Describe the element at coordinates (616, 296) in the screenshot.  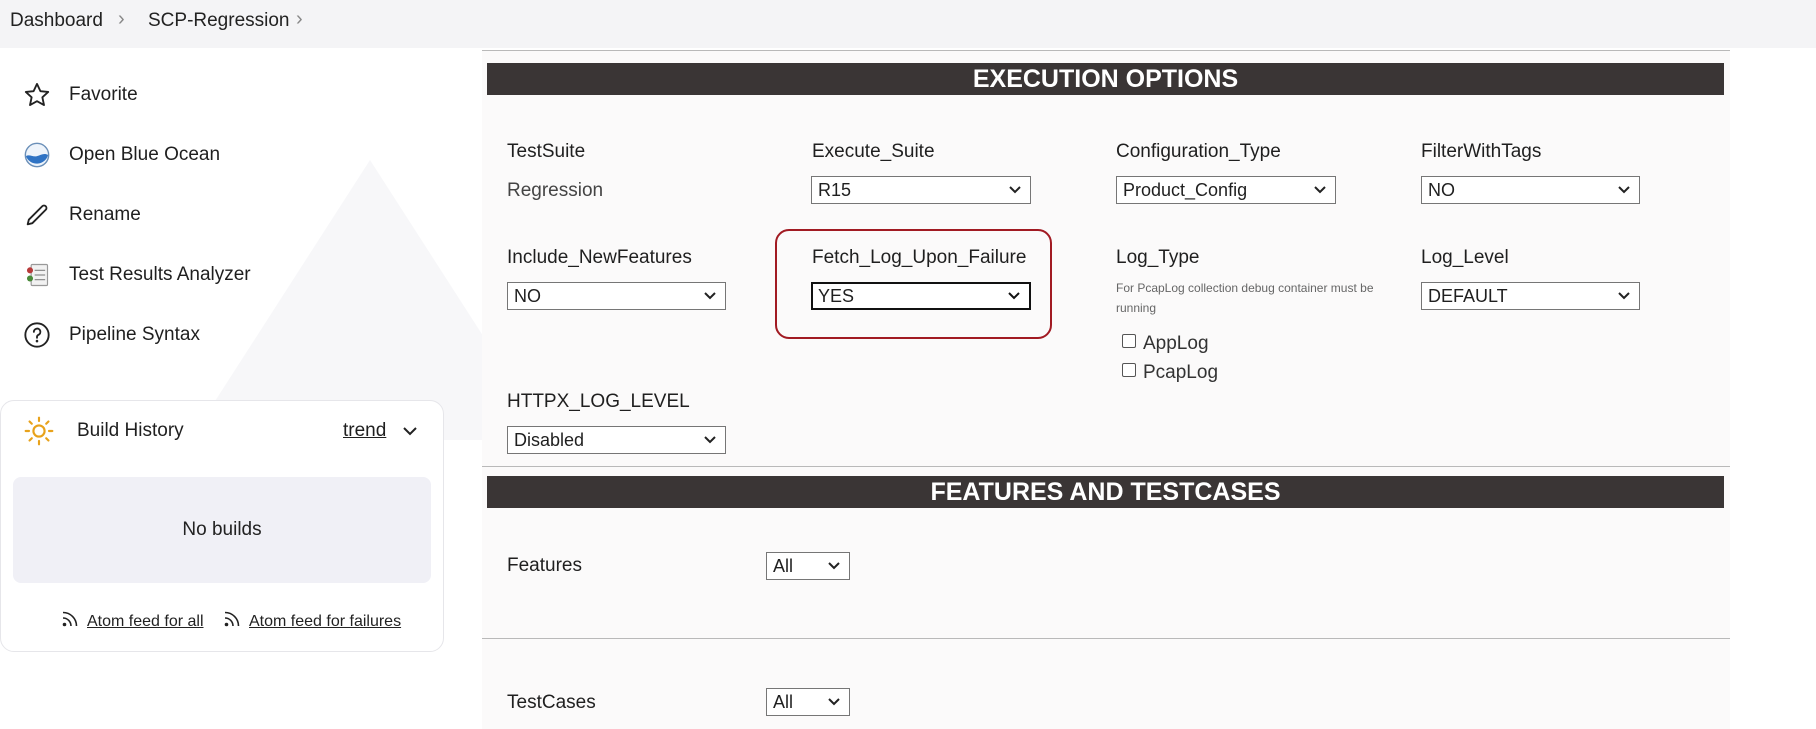
I see `include-new-features-select: NO` at that location.